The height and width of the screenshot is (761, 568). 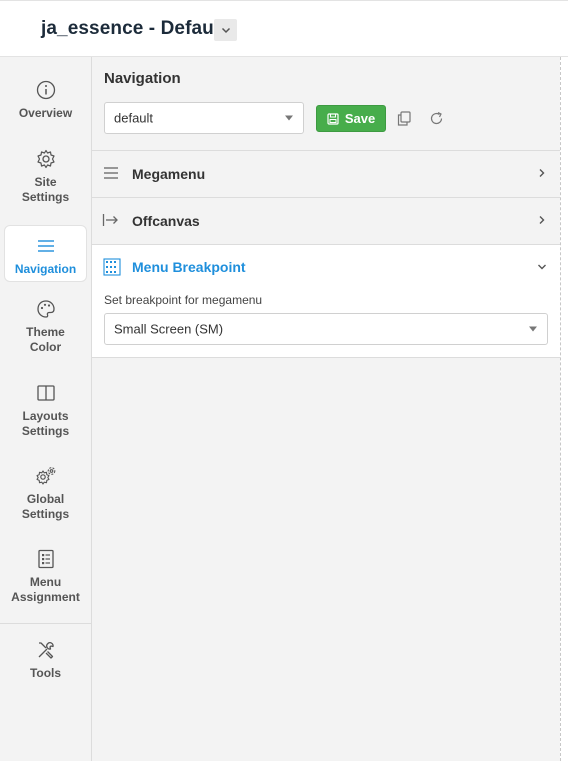 What do you see at coordinates (134, 118) in the screenshot?
I see `preset-select-value: default` at bounding box center [134, 118].